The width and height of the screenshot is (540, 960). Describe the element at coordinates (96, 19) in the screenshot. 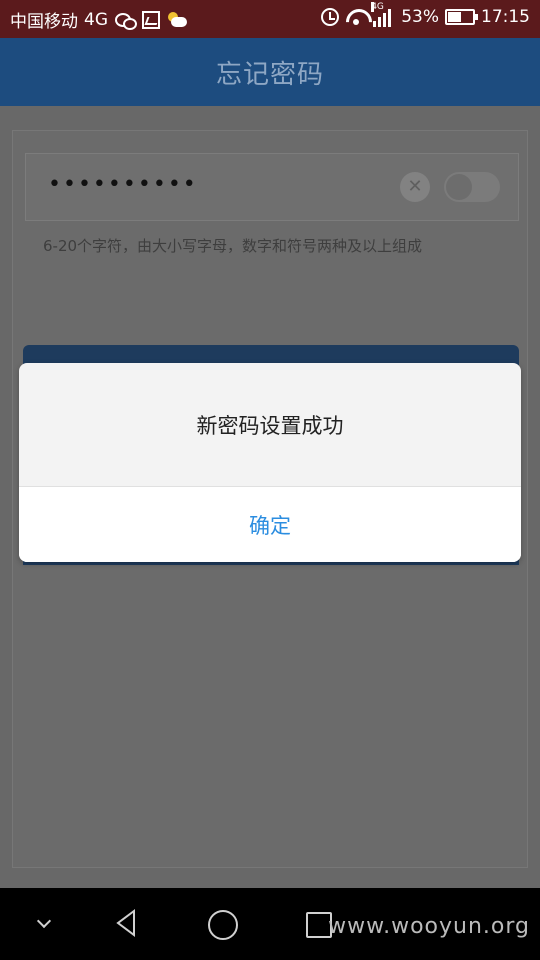

I see `network-type: 4G` at that location.